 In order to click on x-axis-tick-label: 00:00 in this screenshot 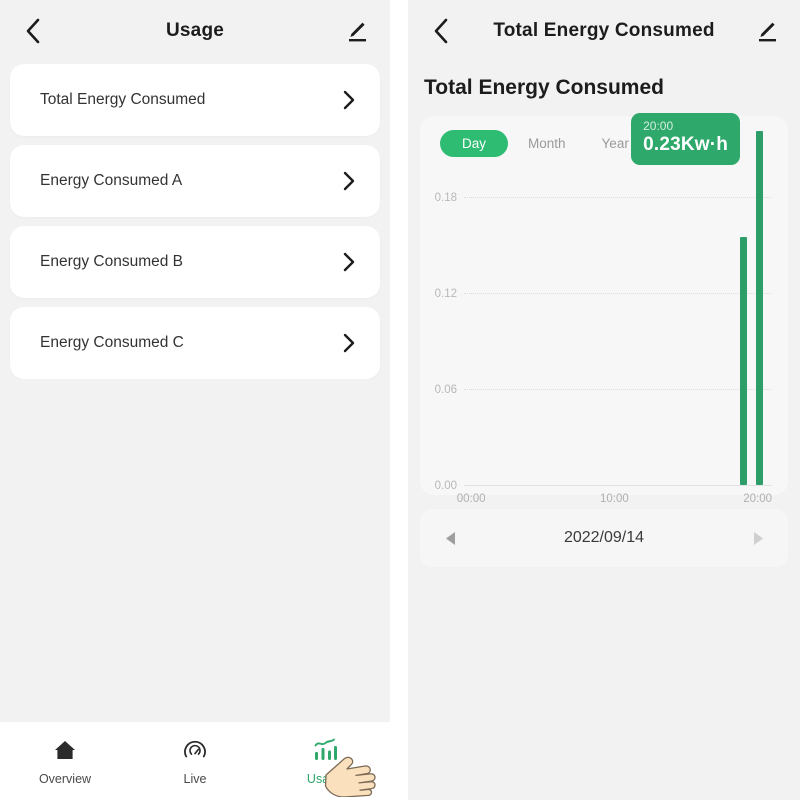, I will do `click(471, 499)`.